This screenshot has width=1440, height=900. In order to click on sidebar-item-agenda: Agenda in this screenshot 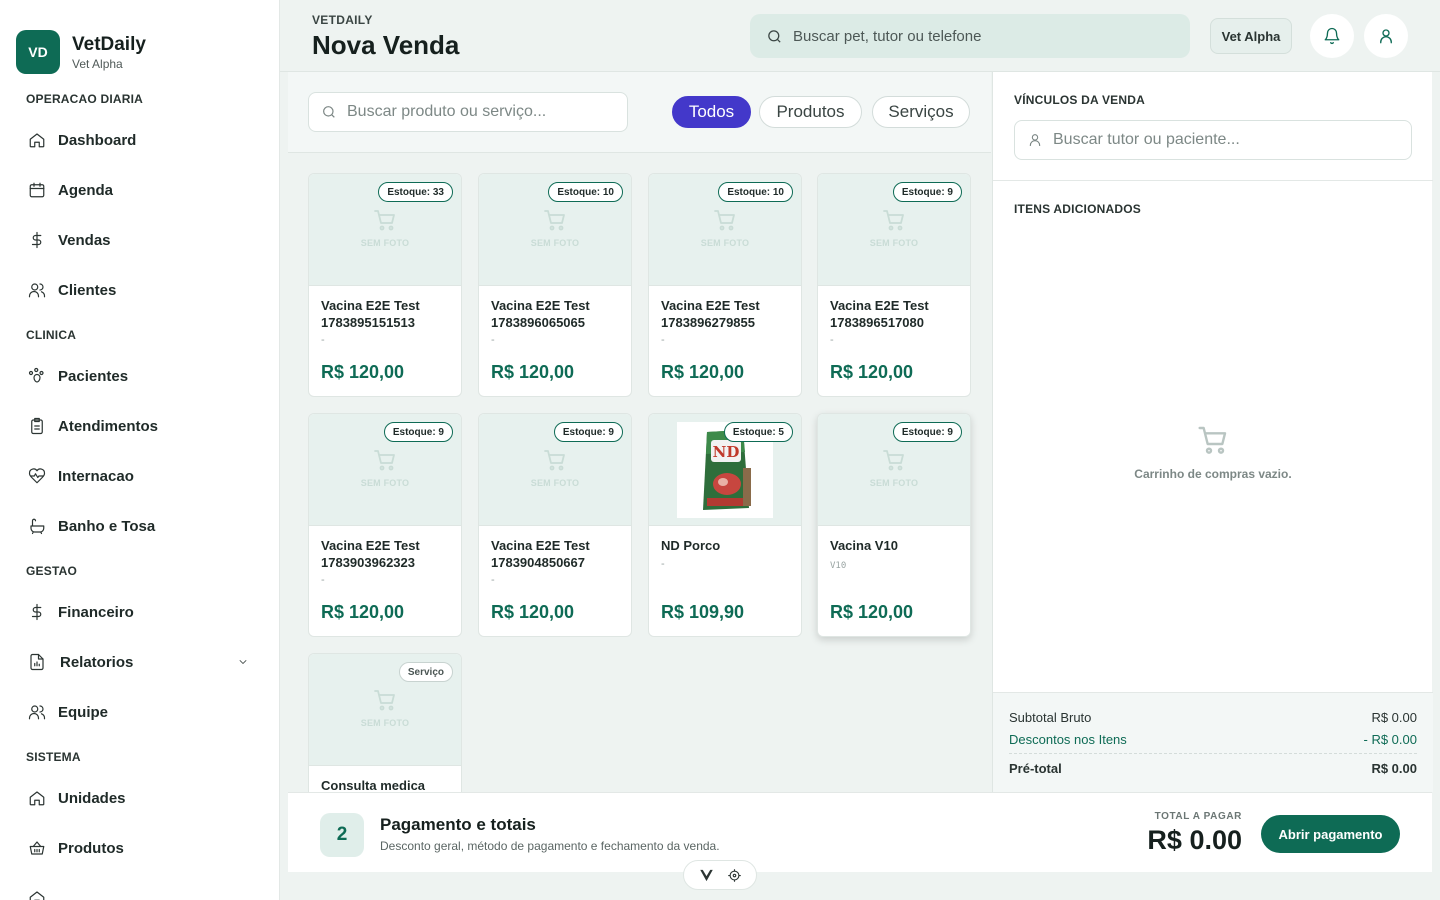, I will do `click(139, 190)`.